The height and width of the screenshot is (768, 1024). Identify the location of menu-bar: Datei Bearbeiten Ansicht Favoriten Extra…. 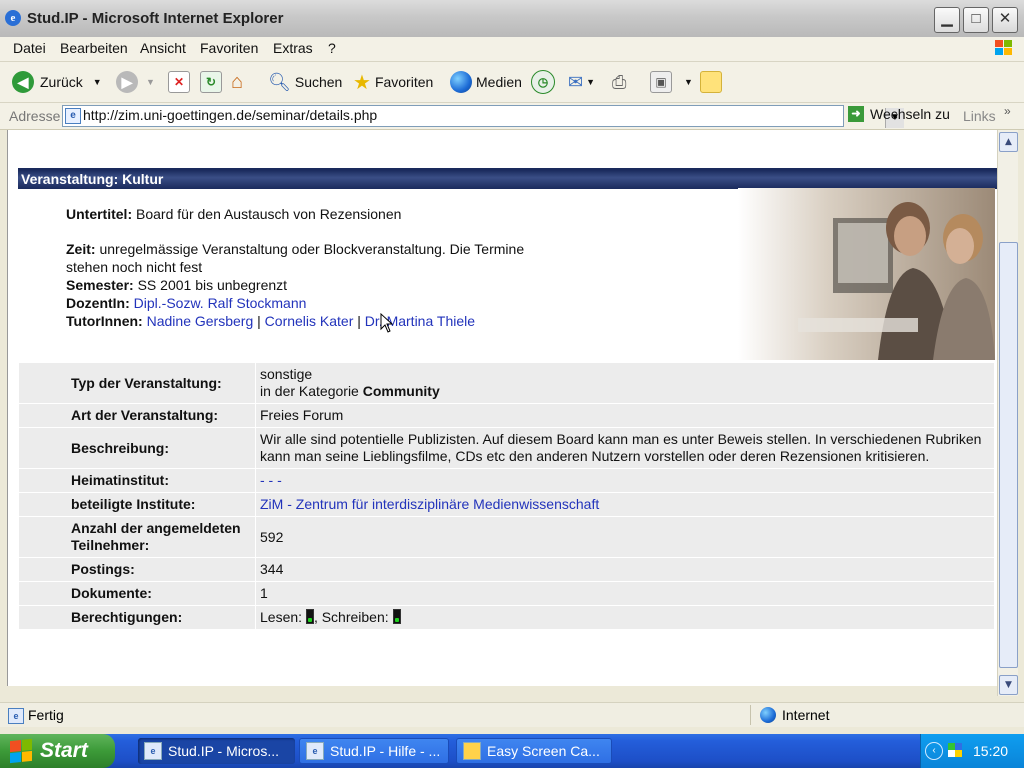
(512, 49).